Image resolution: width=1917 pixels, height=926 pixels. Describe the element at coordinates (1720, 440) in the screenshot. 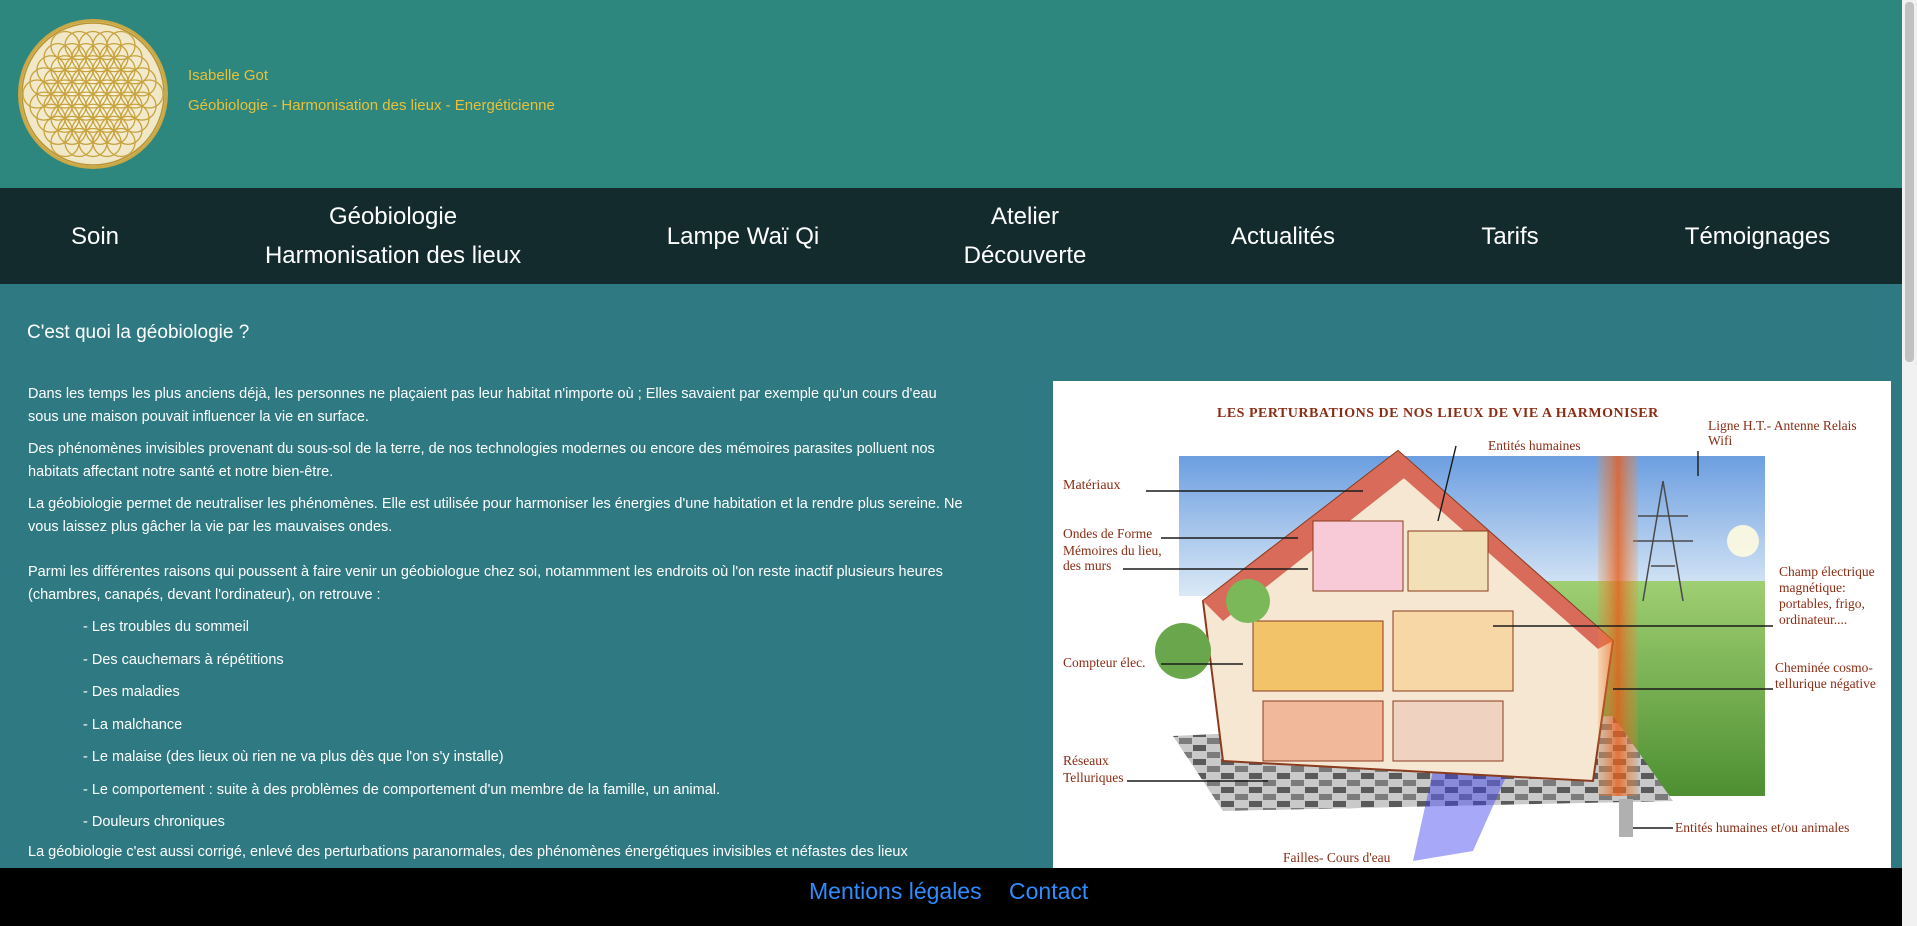

I see `label-wifi: Wifi` at that location.